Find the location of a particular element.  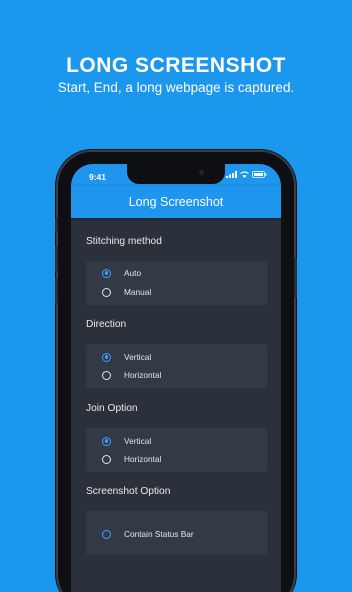

signal-icon is located at coordinates (231, 174).